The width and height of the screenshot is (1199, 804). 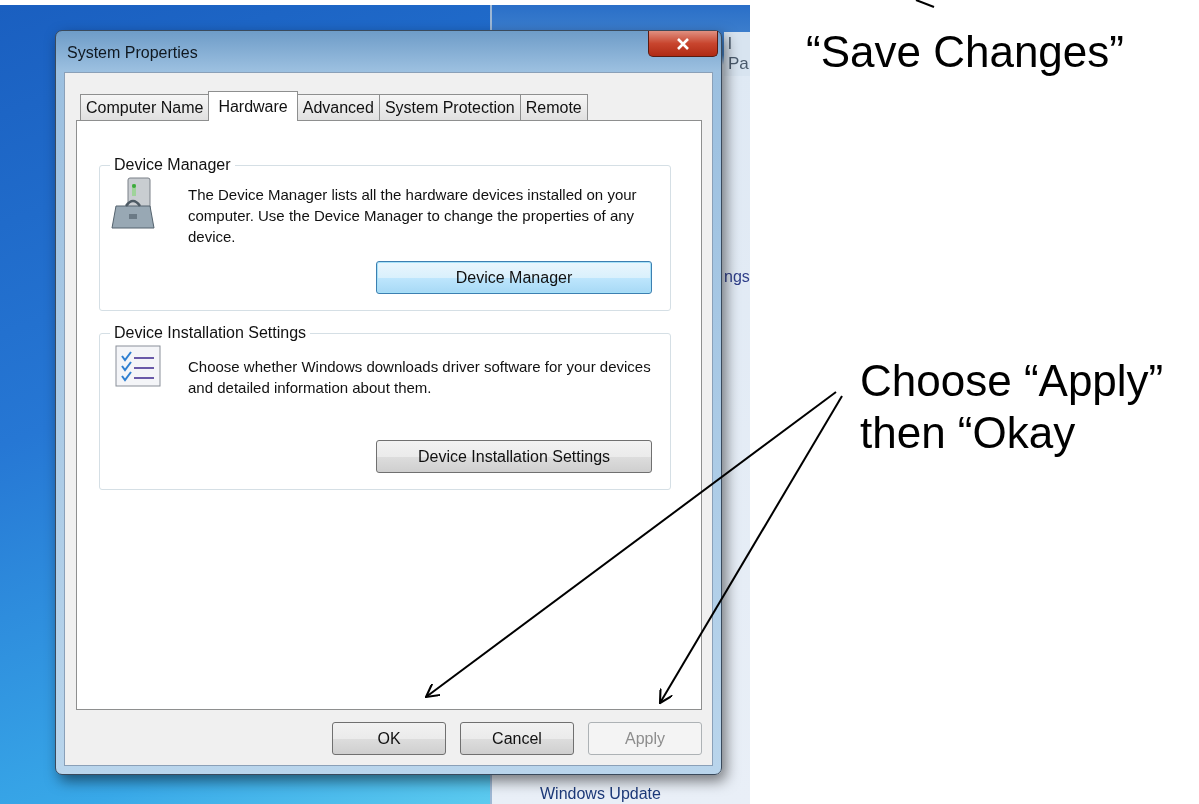 What do you see at coordinates (138, 366) in the screenshot?
I see `checklist-icon` at bounding box center [138, 366].